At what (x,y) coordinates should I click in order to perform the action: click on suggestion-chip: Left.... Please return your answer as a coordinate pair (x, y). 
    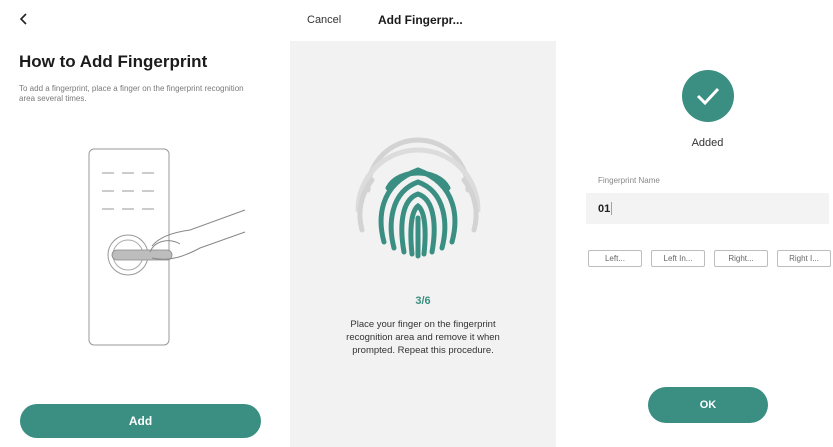
    Looking at the image, I should click on (615, 258).